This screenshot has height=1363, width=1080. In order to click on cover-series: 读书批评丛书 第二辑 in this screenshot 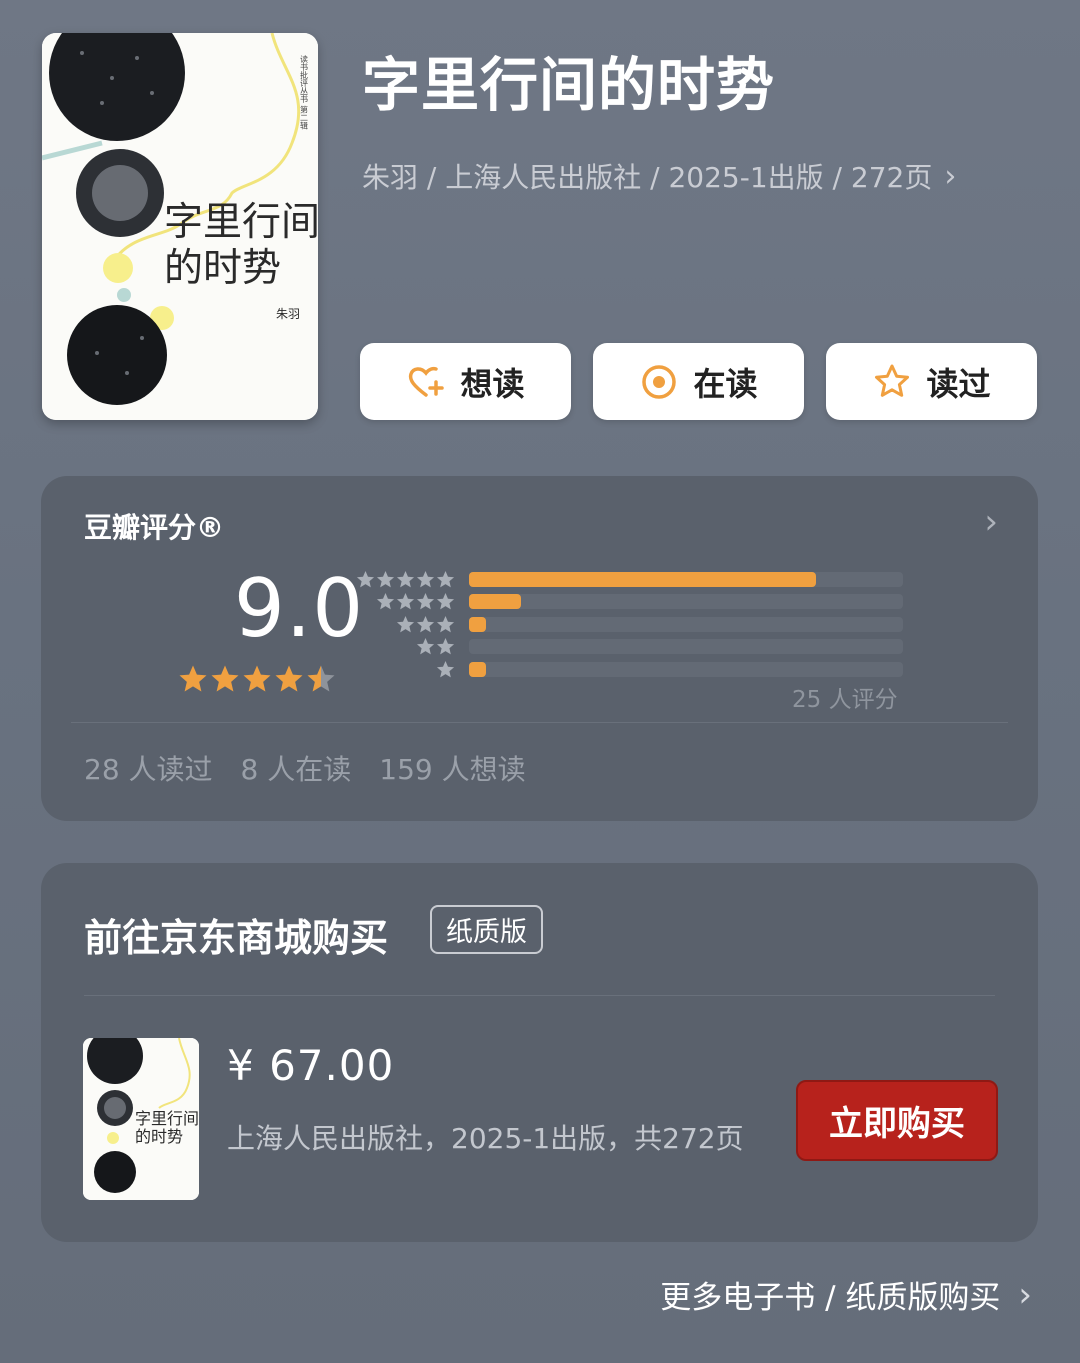, I will do `click(304, 92)`.